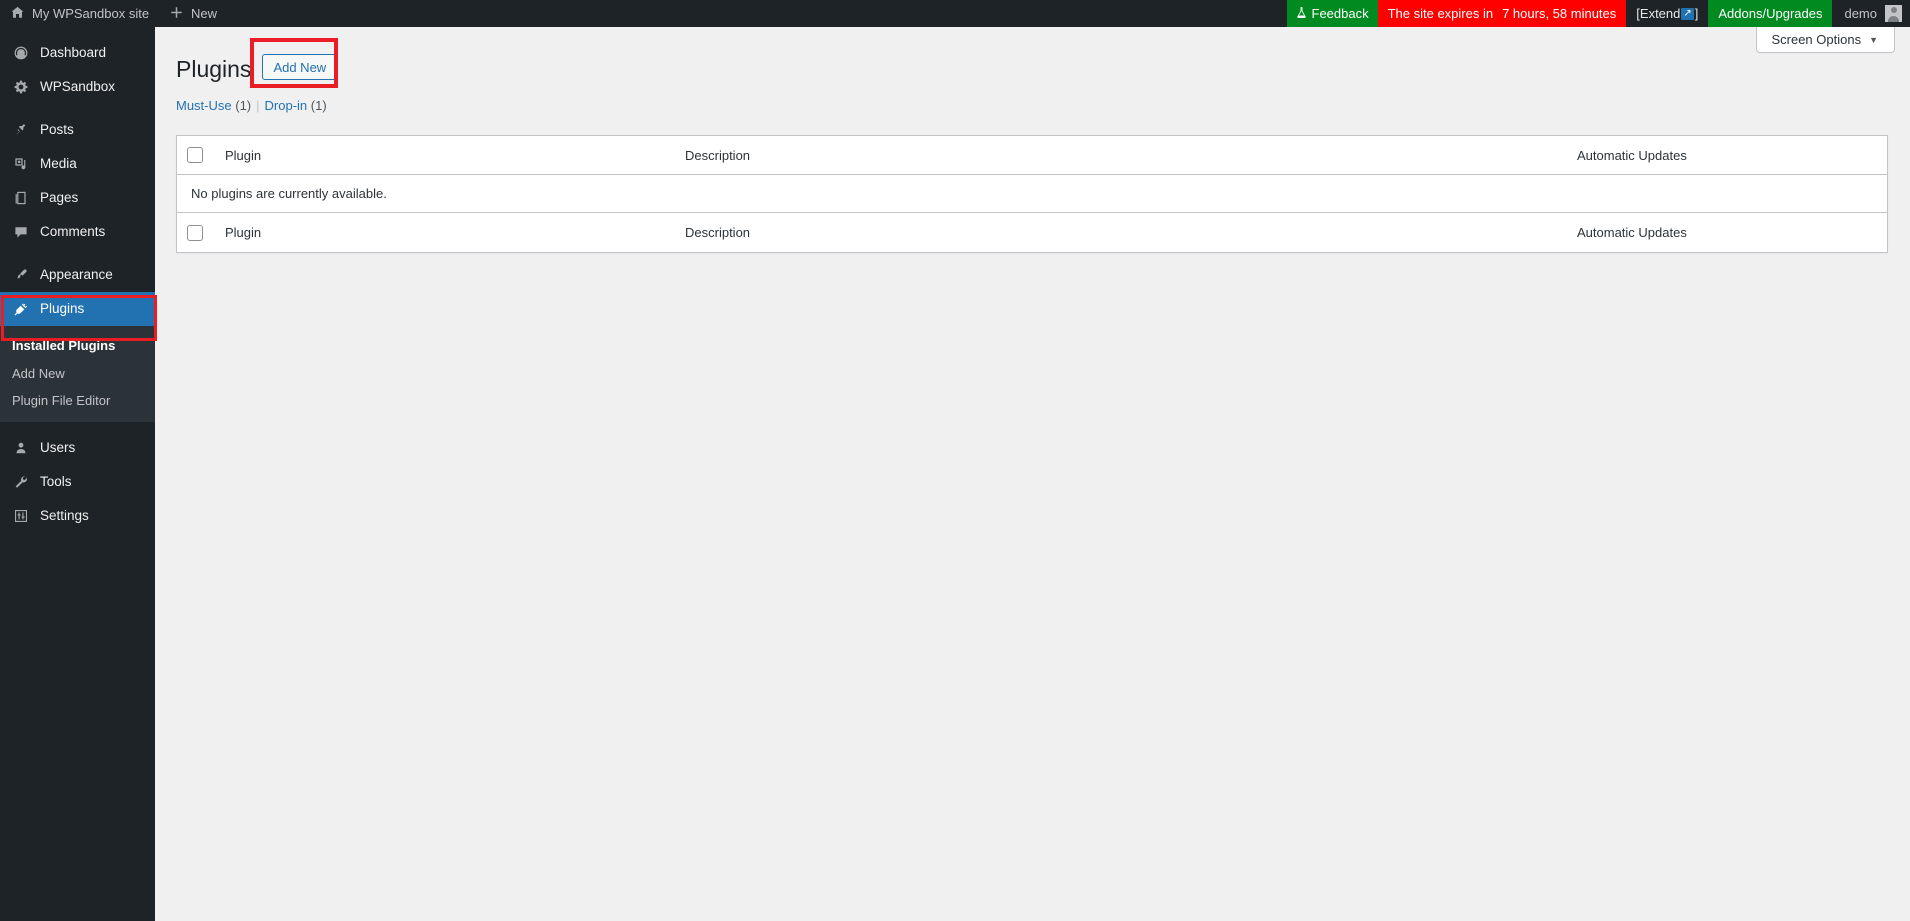  Describe the element at coordinates (62, 309) in the screenshot. I see `sidebar-item-label: Plugins` at that location.